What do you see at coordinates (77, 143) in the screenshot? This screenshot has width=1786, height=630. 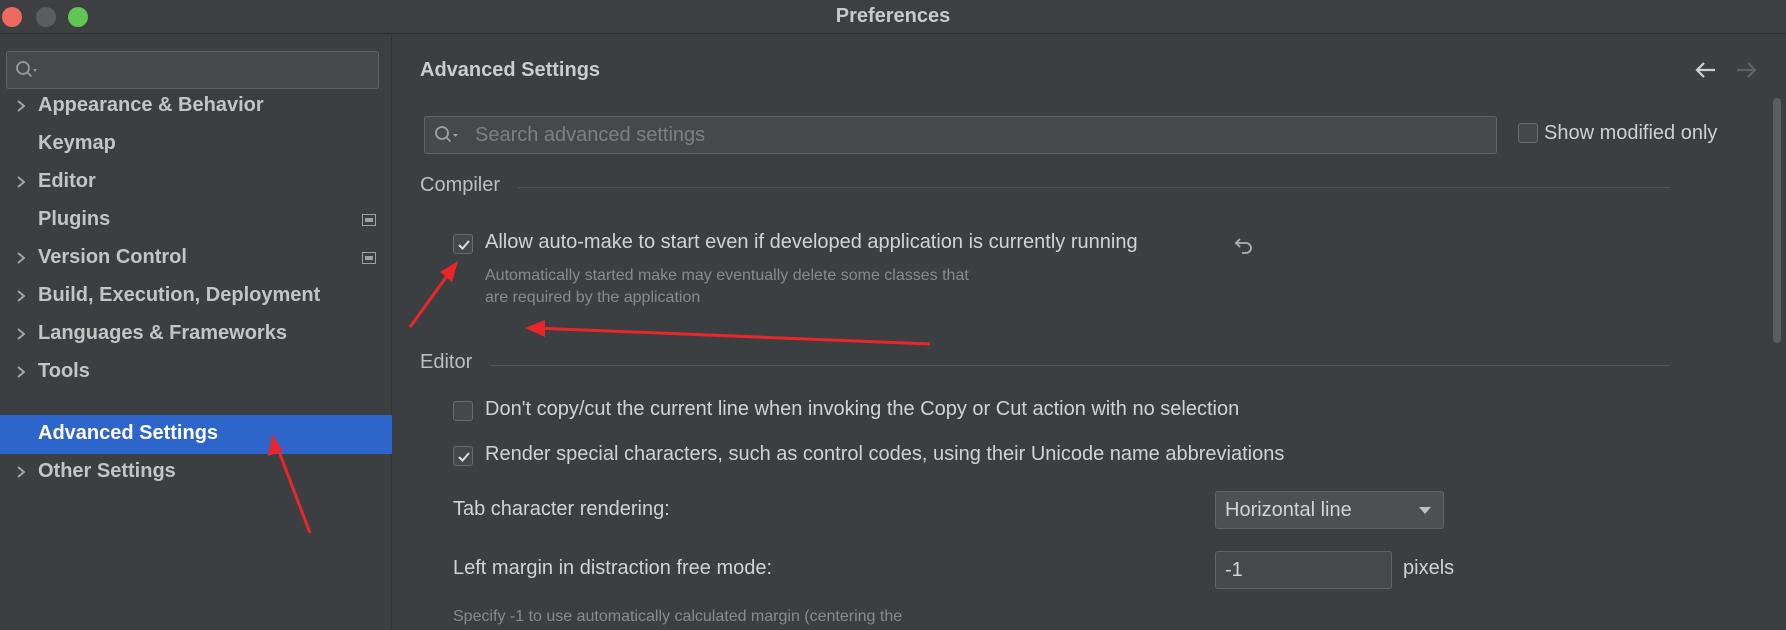 I see `sidebar-item-label: Keymap` at bounding box center [77, 143].